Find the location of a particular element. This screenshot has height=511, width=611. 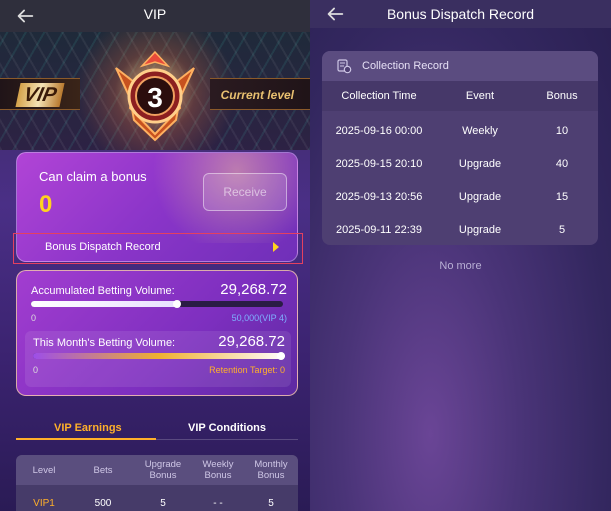

record-topbar: Bonus Dispatch Record is located at coordinates (460, 14).